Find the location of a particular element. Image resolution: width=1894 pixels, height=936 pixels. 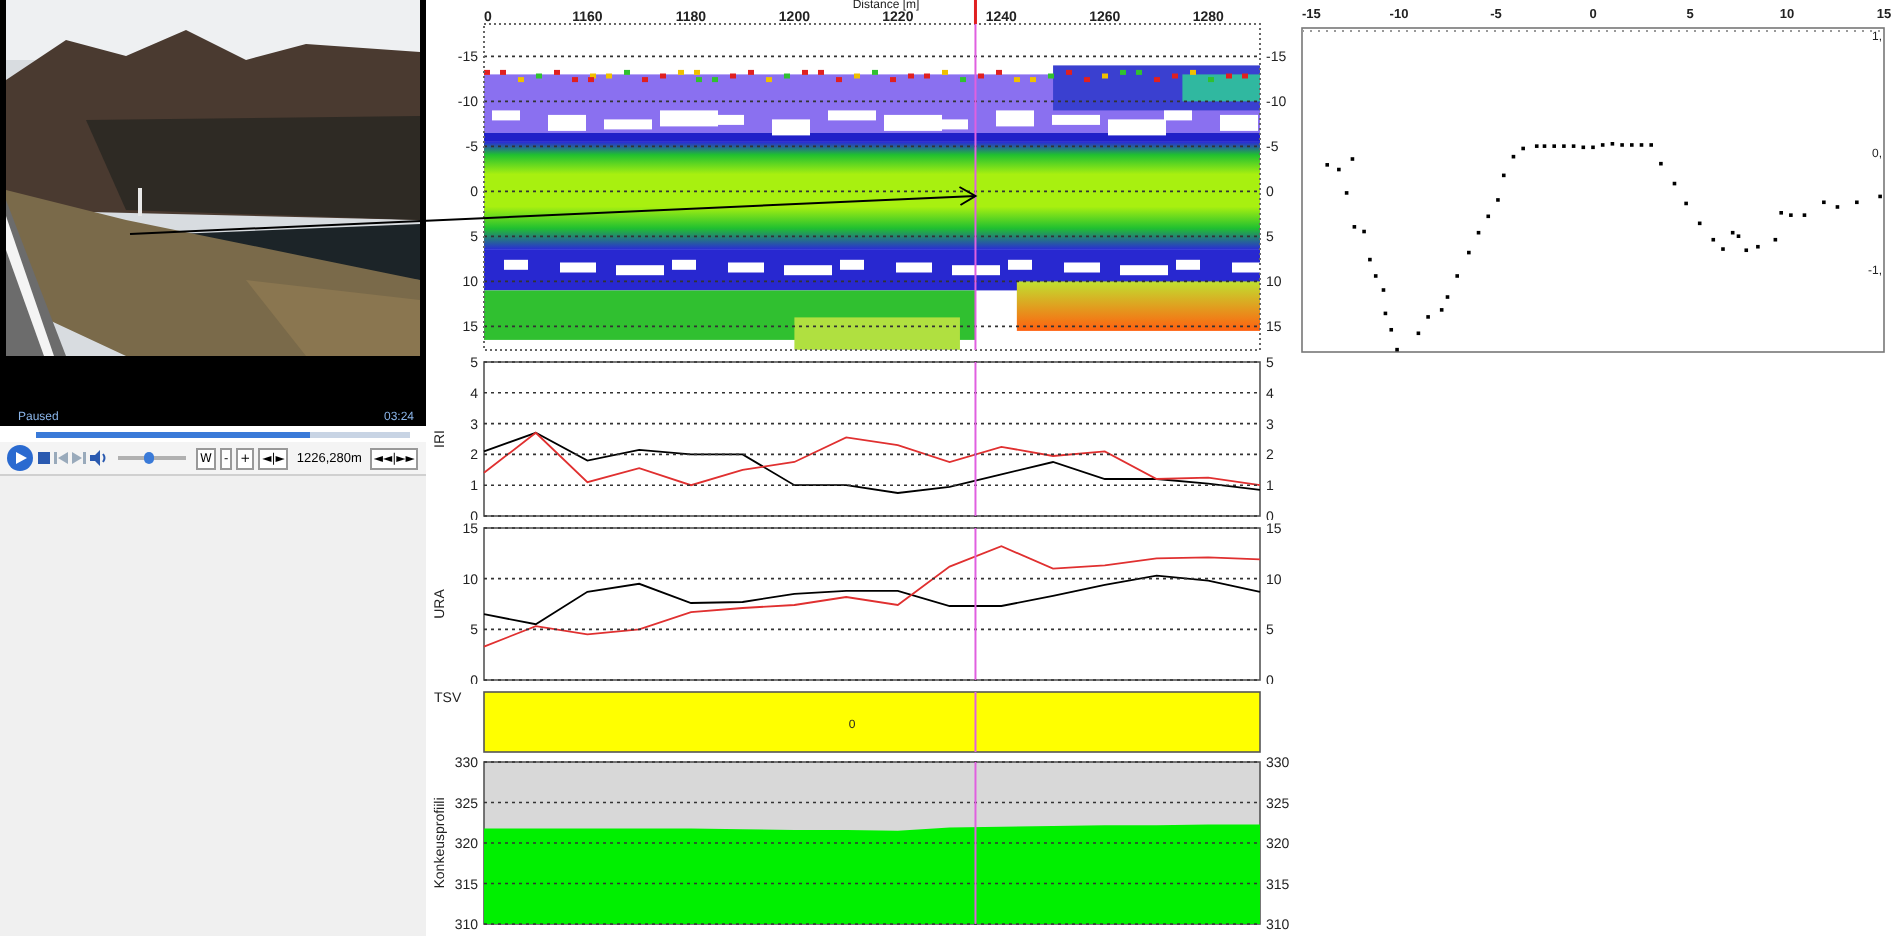

speaker-icon is located at coordinates (99, 458).